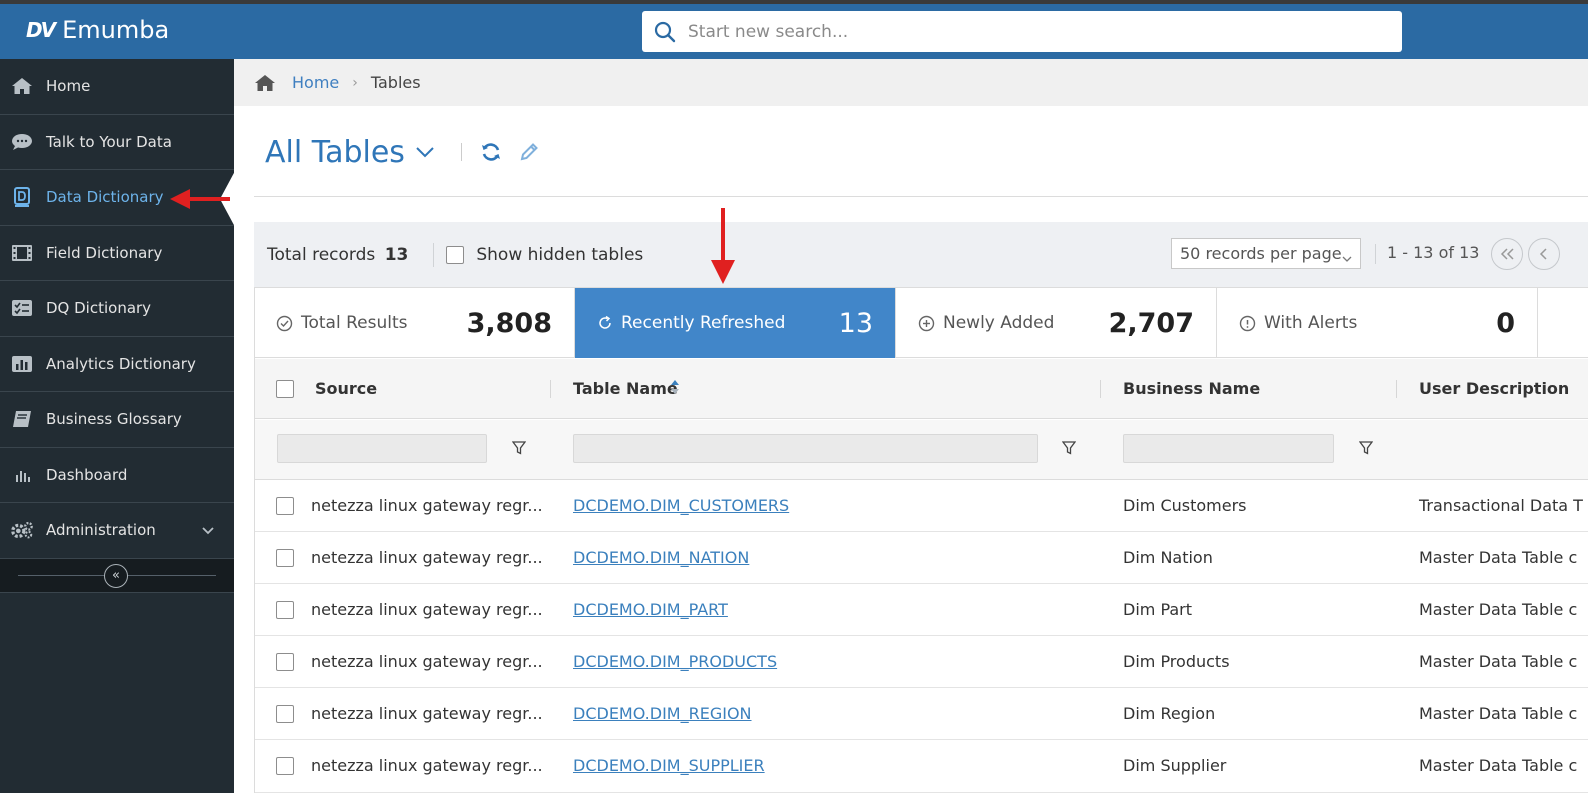 This screenshot has height=793, width=1588. I want to click on dictionary-icon, so click(22, 197).